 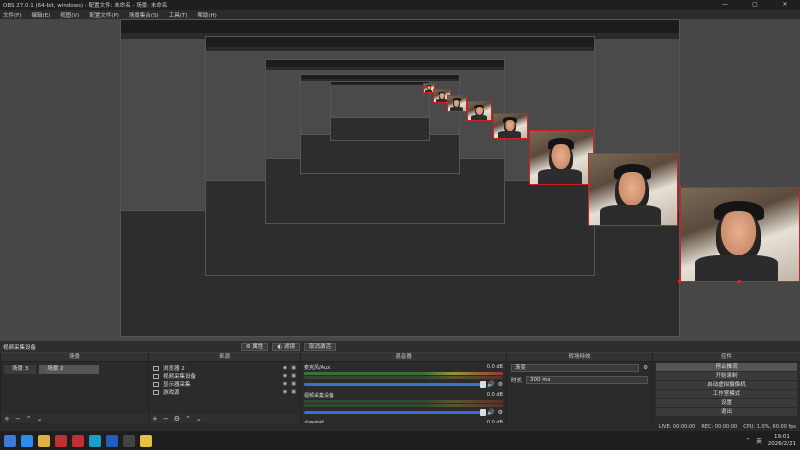 I want to click on menu-file: 文件(F), so click(x=12, y=15).